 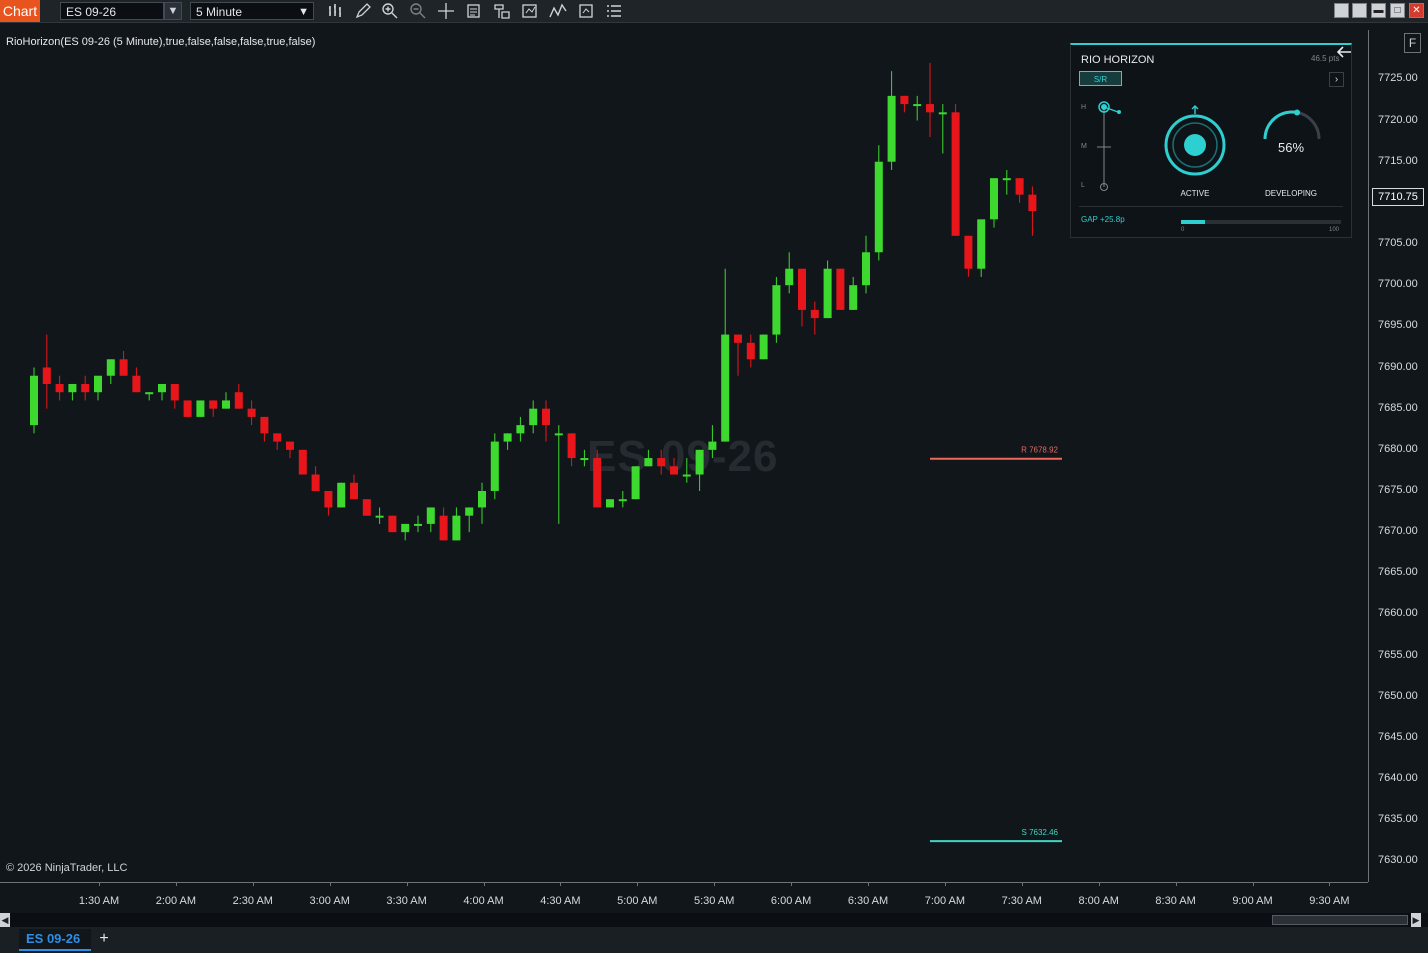 What do you see at coordinates (1398, 778) in the screenshot?
I see `price-tick-label: 7640.00` at bounding box center [1398, 778].